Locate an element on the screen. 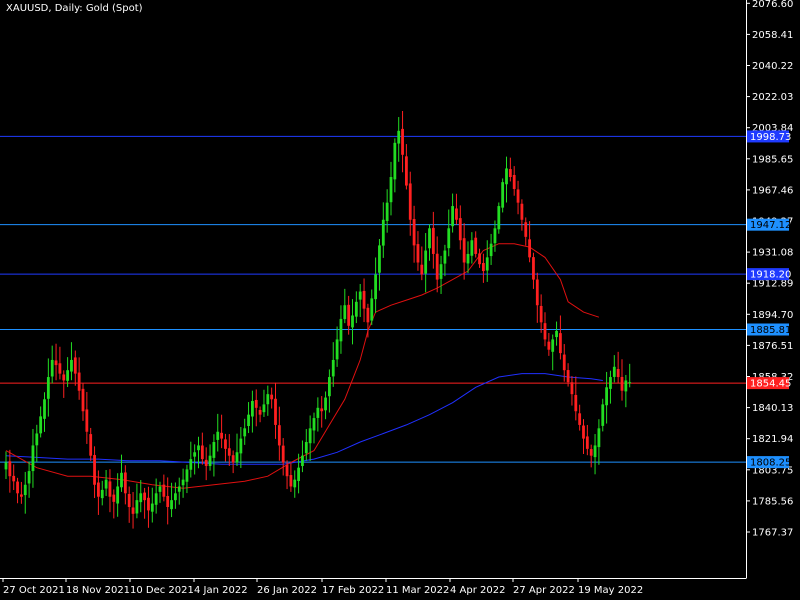 This screenshot has width=800, height=600. y-tick-label: 1985.65 is located at coordinates (772, 159).